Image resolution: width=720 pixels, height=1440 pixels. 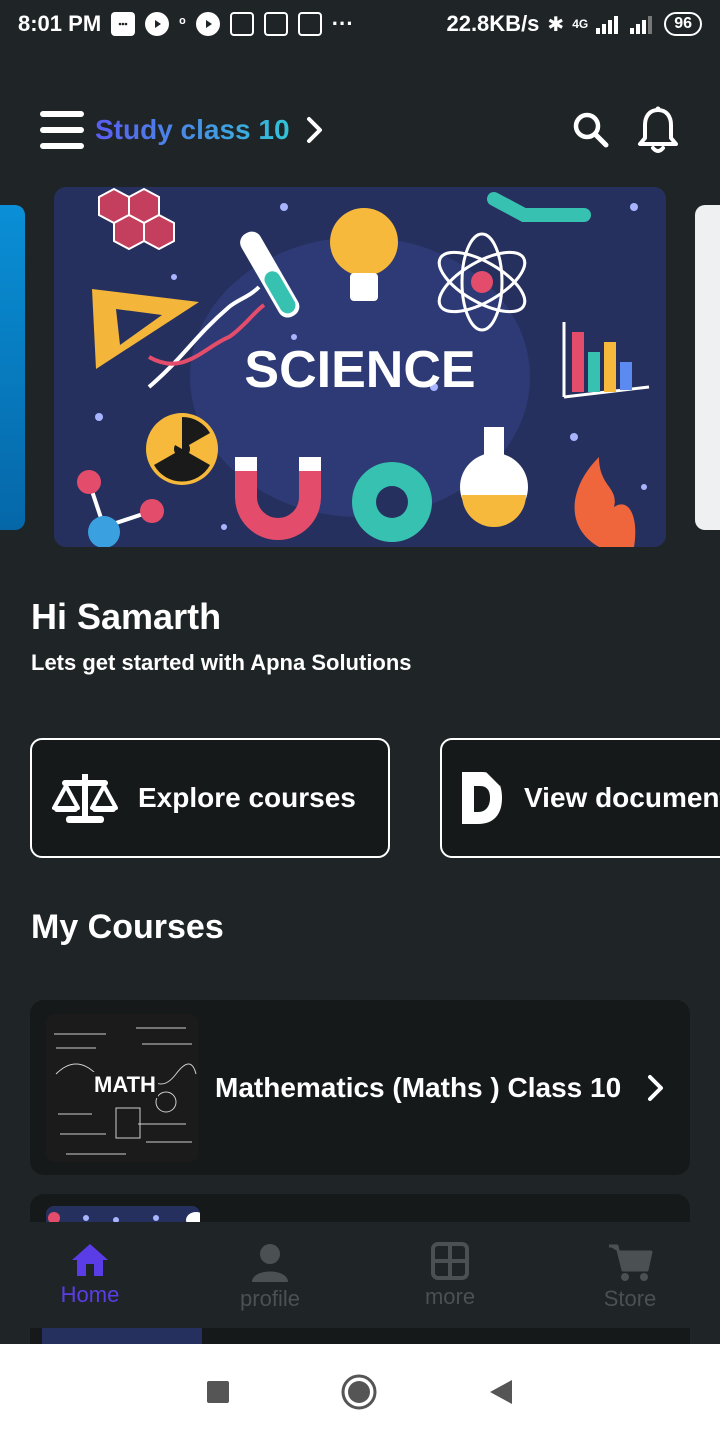 I want to click on nav-home: Home, so click(x=90, y=1275).